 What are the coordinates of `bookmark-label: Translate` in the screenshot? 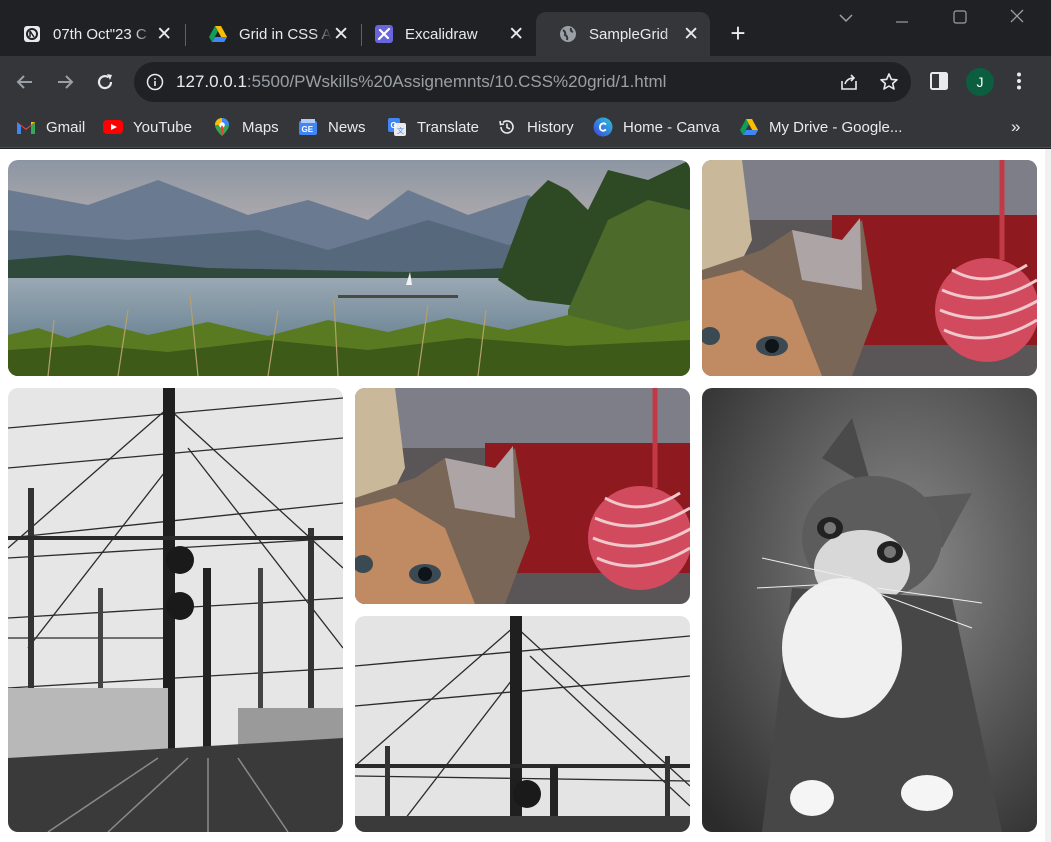 It's located at (448, 127).